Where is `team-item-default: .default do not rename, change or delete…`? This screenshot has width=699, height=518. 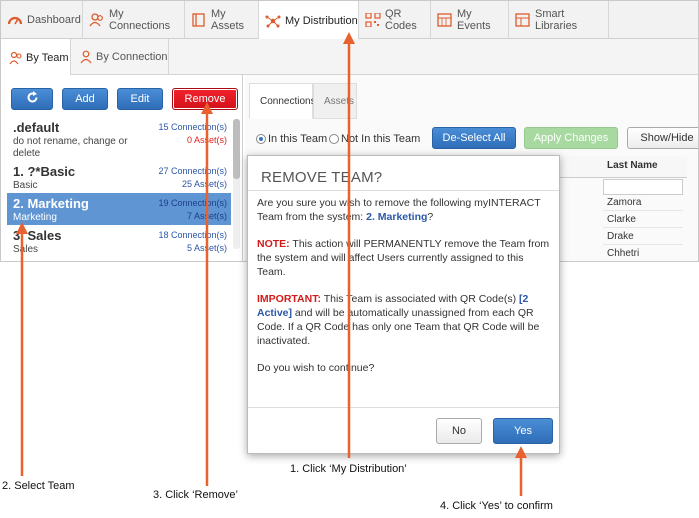 team-item-default: .default do not rename, change or delete… is located at coordinates (119, 139).